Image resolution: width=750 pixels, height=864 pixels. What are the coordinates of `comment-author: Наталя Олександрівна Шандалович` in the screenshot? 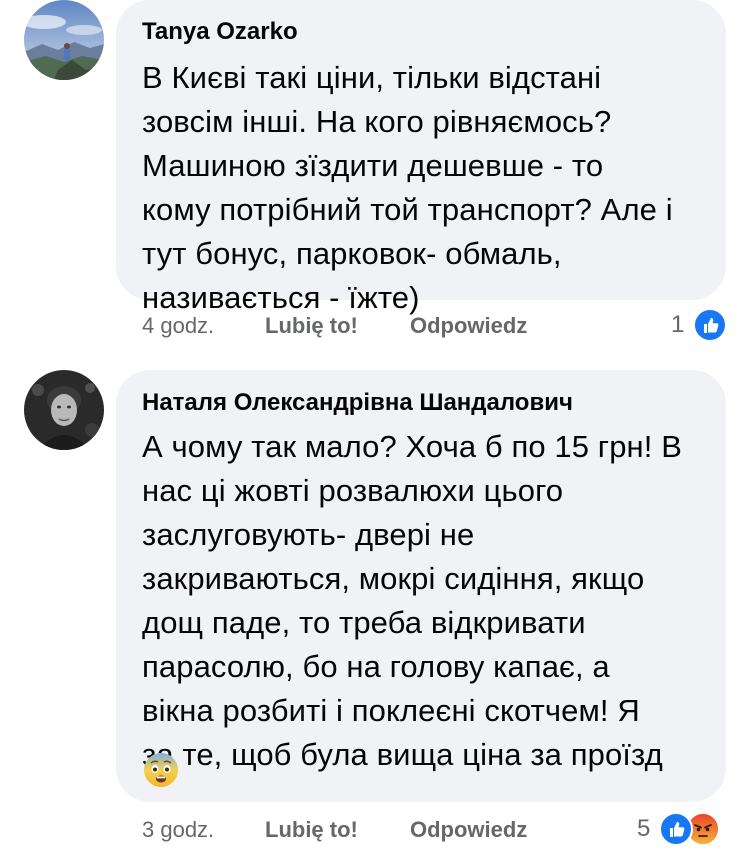 It's located at (357, 403).